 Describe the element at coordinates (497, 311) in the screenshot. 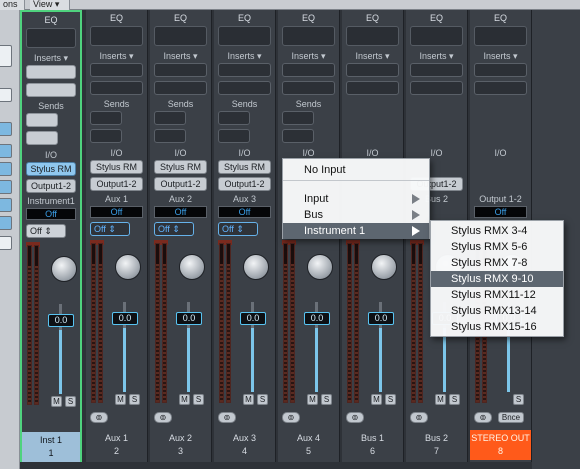

I see `submenu-item: Stylus RMX13-14` at that location.